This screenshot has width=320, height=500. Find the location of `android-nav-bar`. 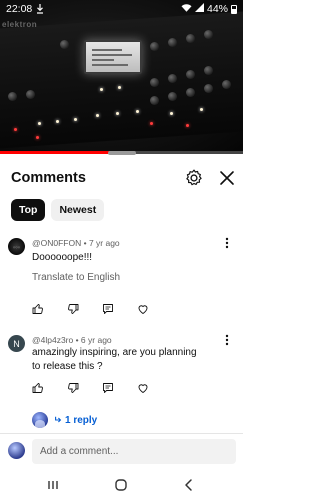

android-nav-bar is located at coordinates (121, 486).